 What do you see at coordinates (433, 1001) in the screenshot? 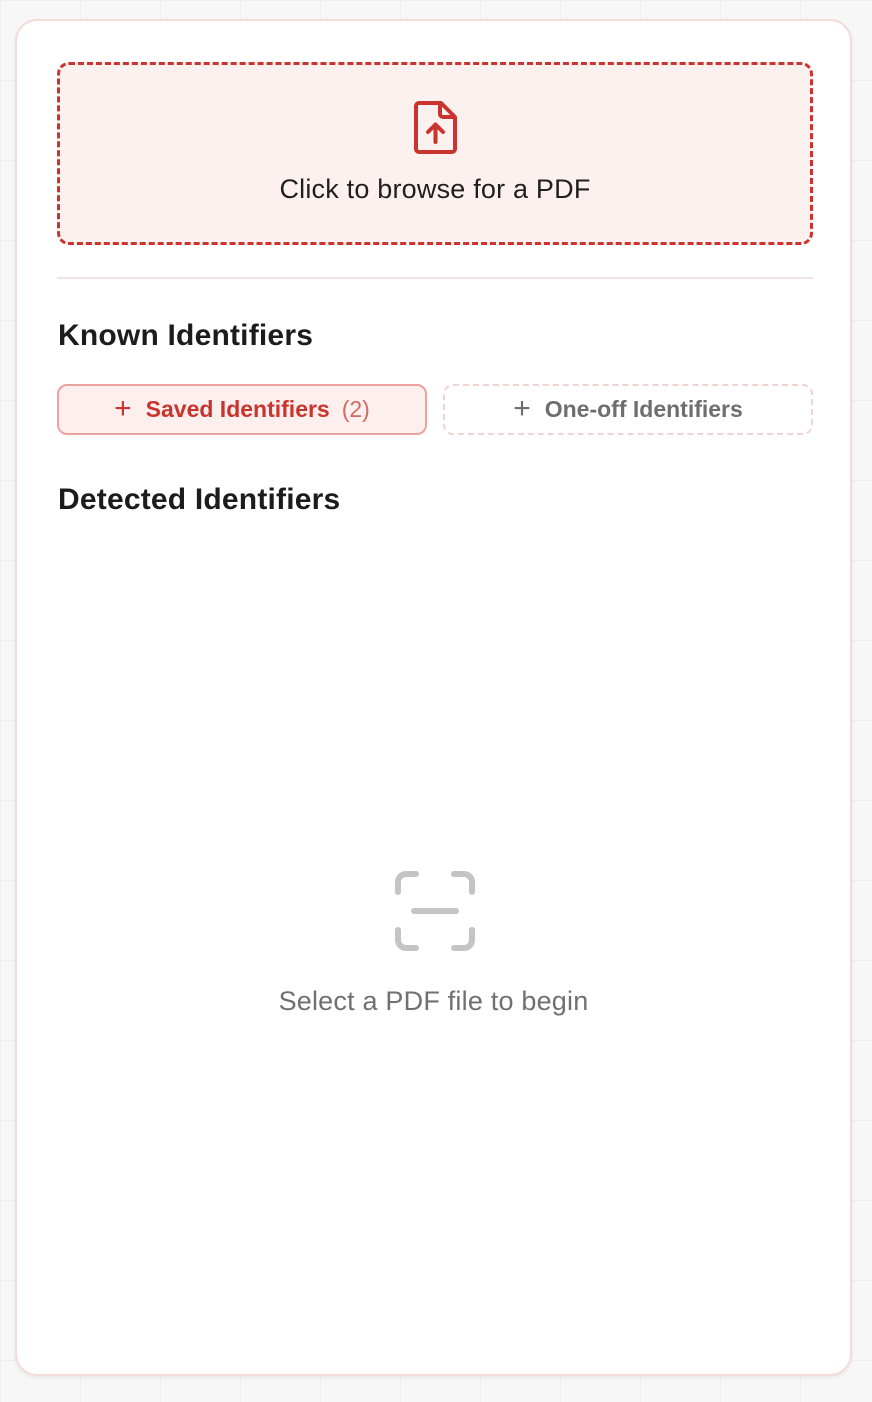
I see `empty-state-message: Select a PDF file to begin` at bounding box center [433, 1001].